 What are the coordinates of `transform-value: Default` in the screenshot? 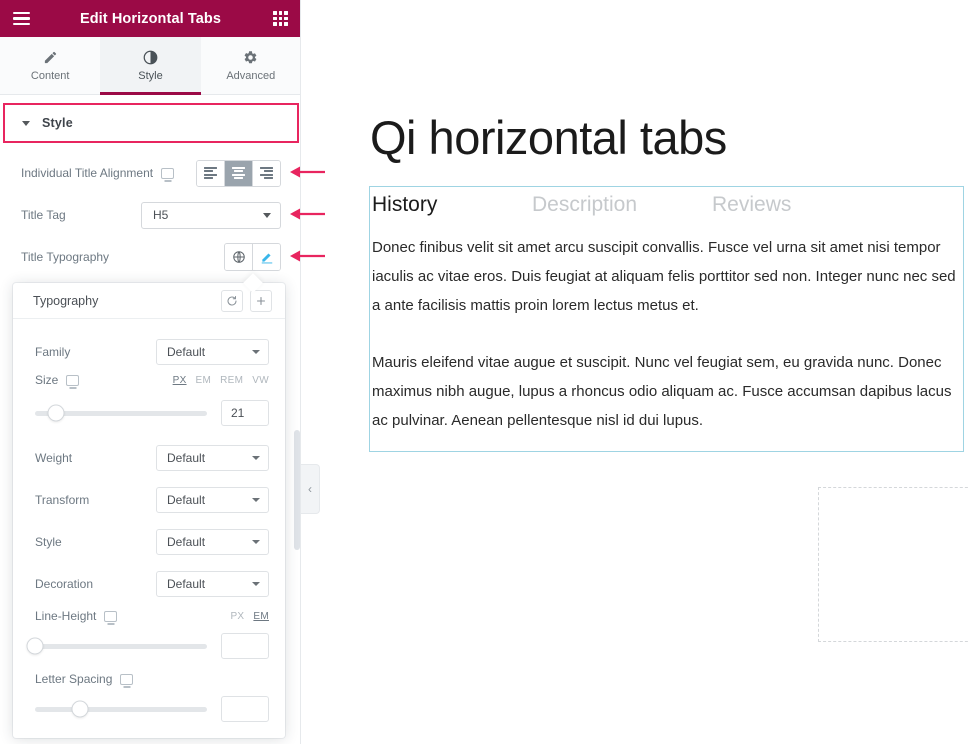 It's located at (186, 500).